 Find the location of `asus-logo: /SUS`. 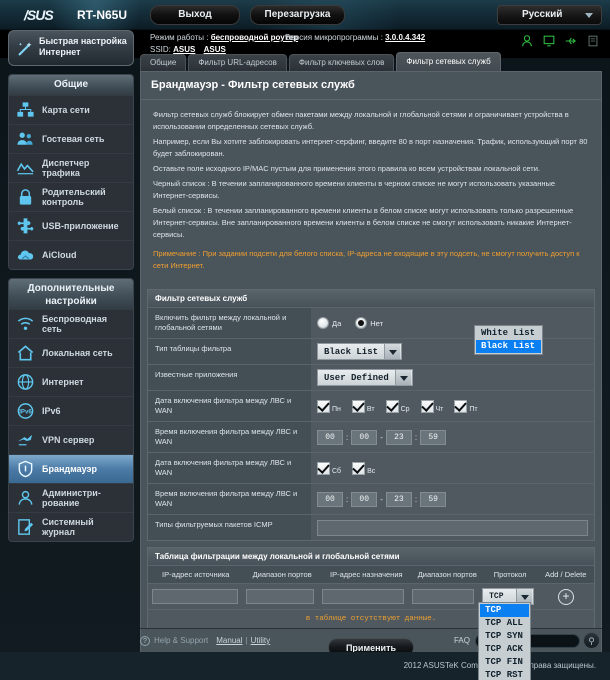

asus-logo: /SUS is located at coordinates (39, 15).